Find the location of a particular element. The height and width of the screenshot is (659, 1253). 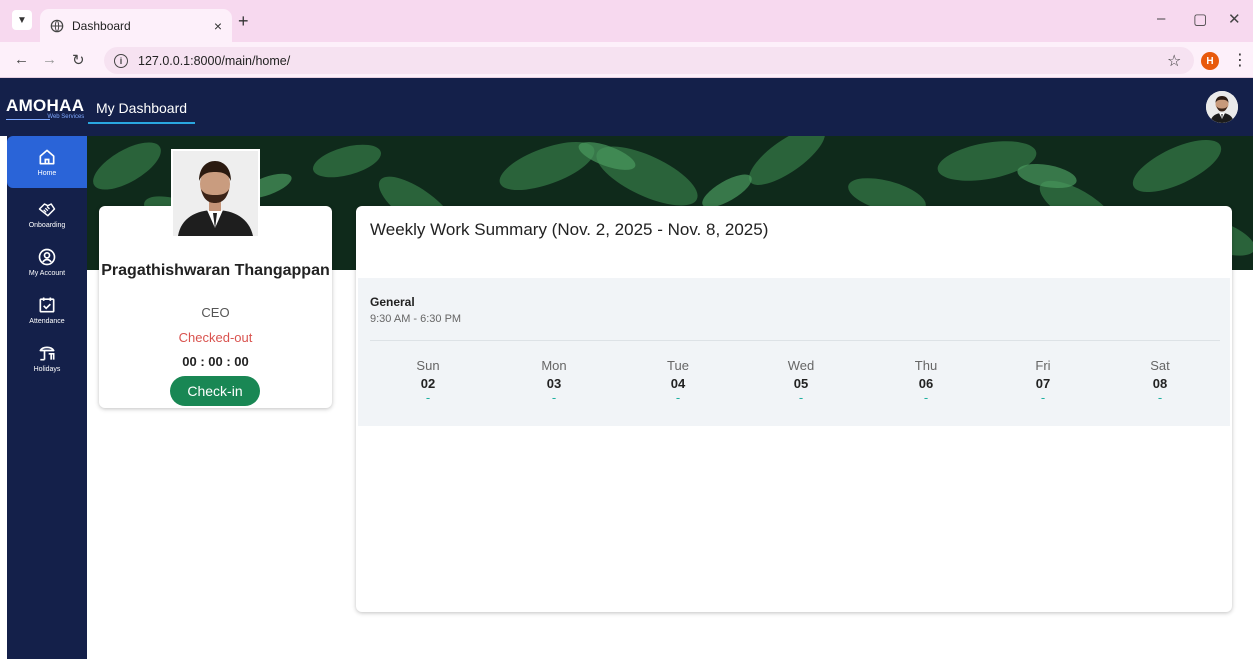

day-date: 06 is located at coordinates (926, 383).